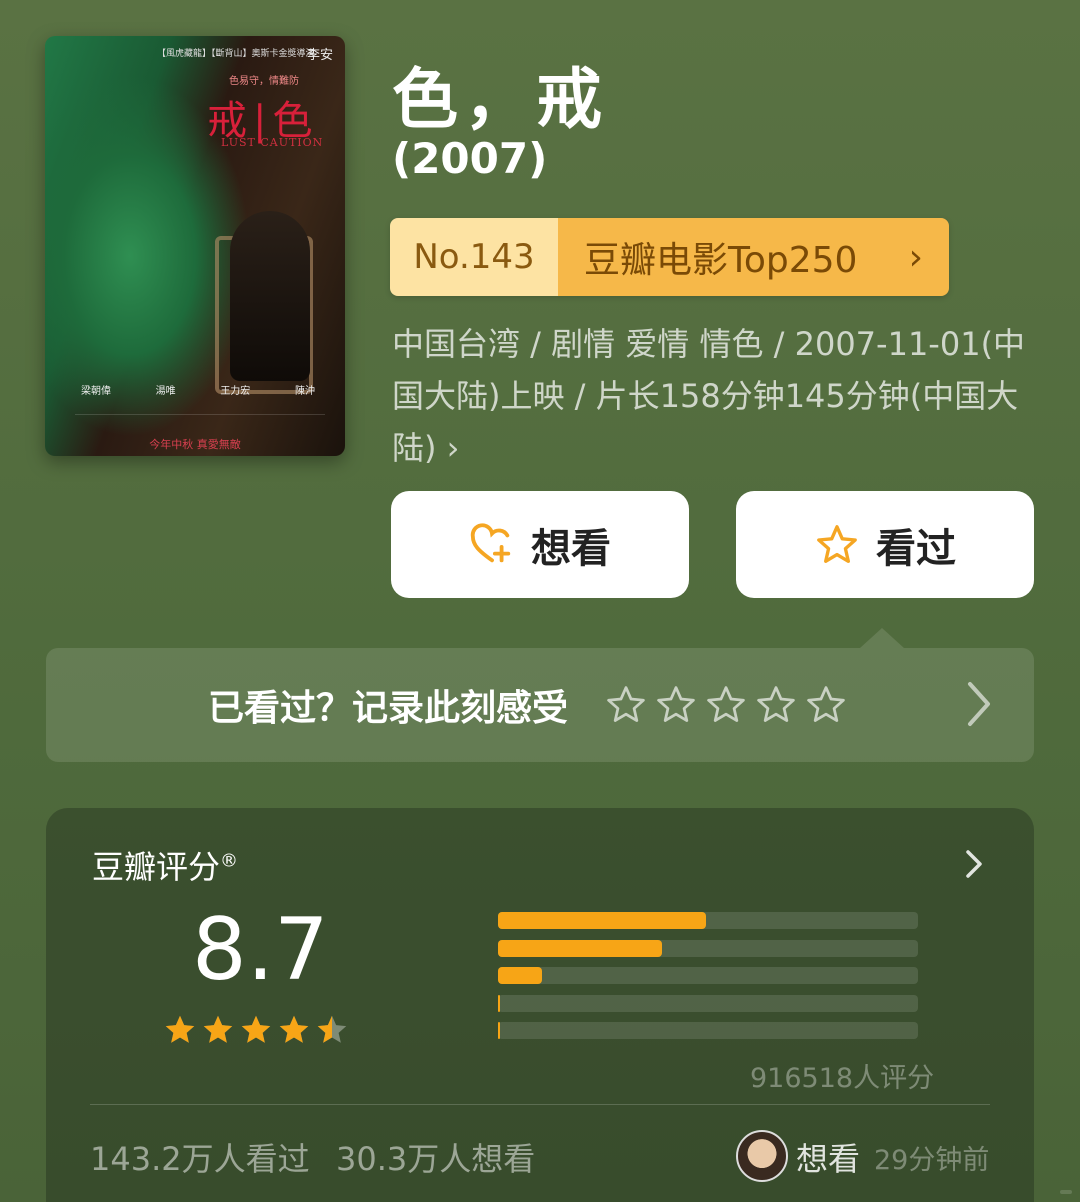 This screenshot has height=1202, width=1080. What do you see at coordinates (272, 142) in the screenshot?
I see `poster-title-en: LUST CAUTION` at bounding box center [272, 142].